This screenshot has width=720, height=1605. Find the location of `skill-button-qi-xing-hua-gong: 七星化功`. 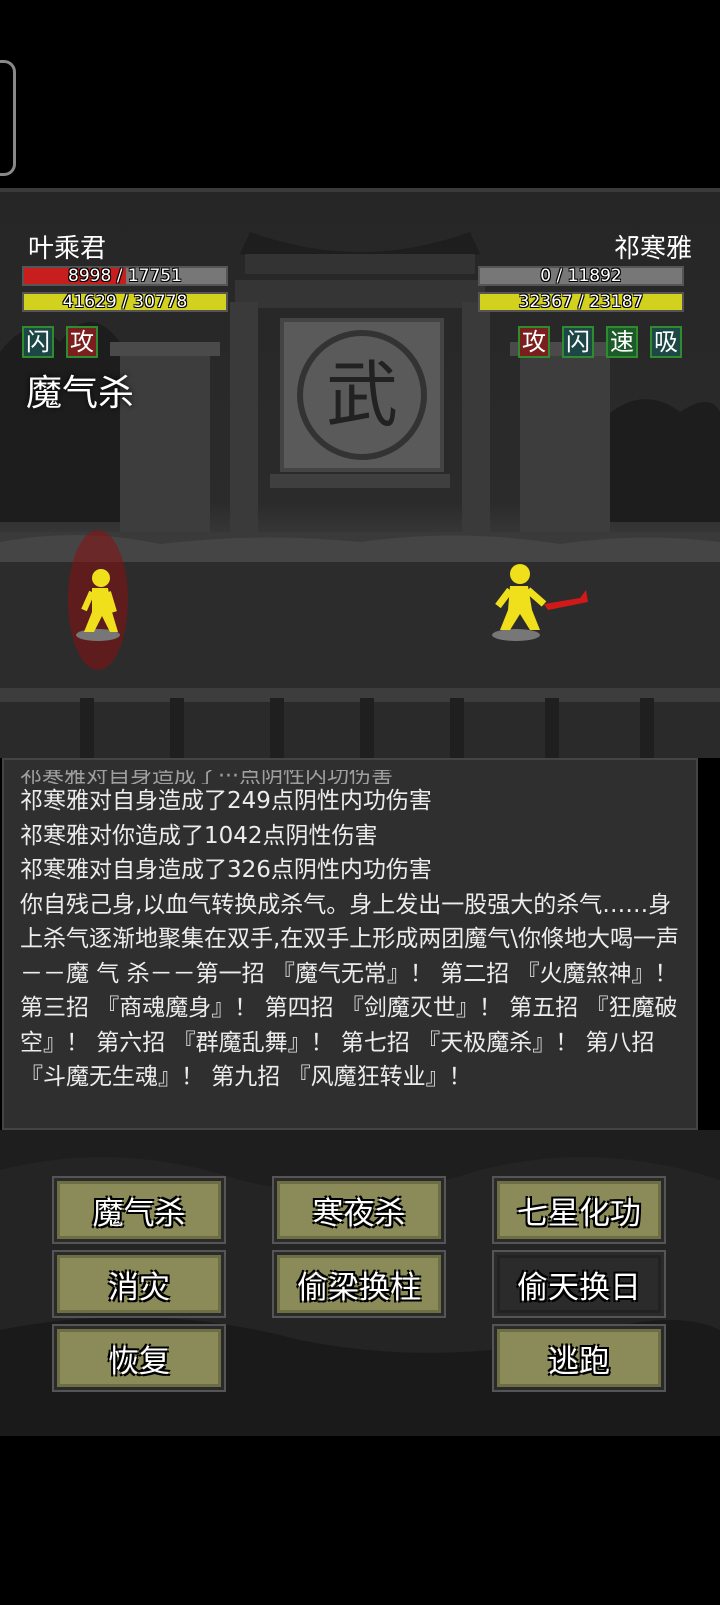

skill-button-qi-xing-hua-gong: 七星化功 is located at coordinates (579, 1210).